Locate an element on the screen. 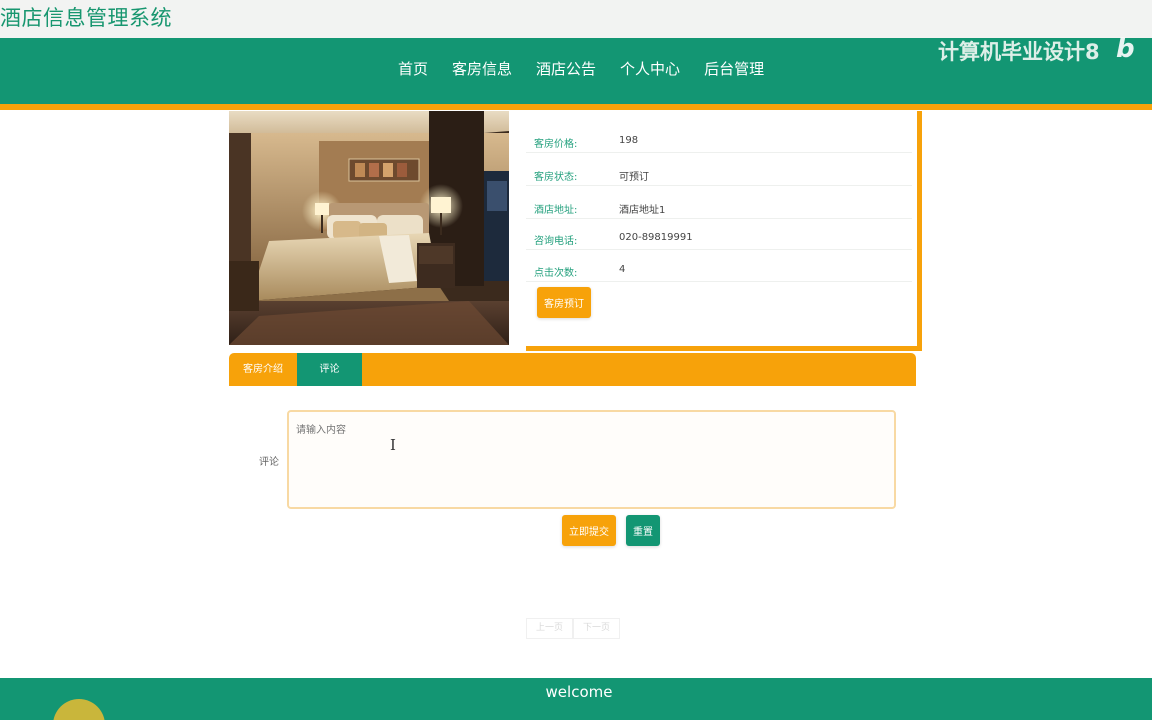 The image size is (1152, 720). title-bar: 酒店信息管理系统 is located at coordinates (576, 19).